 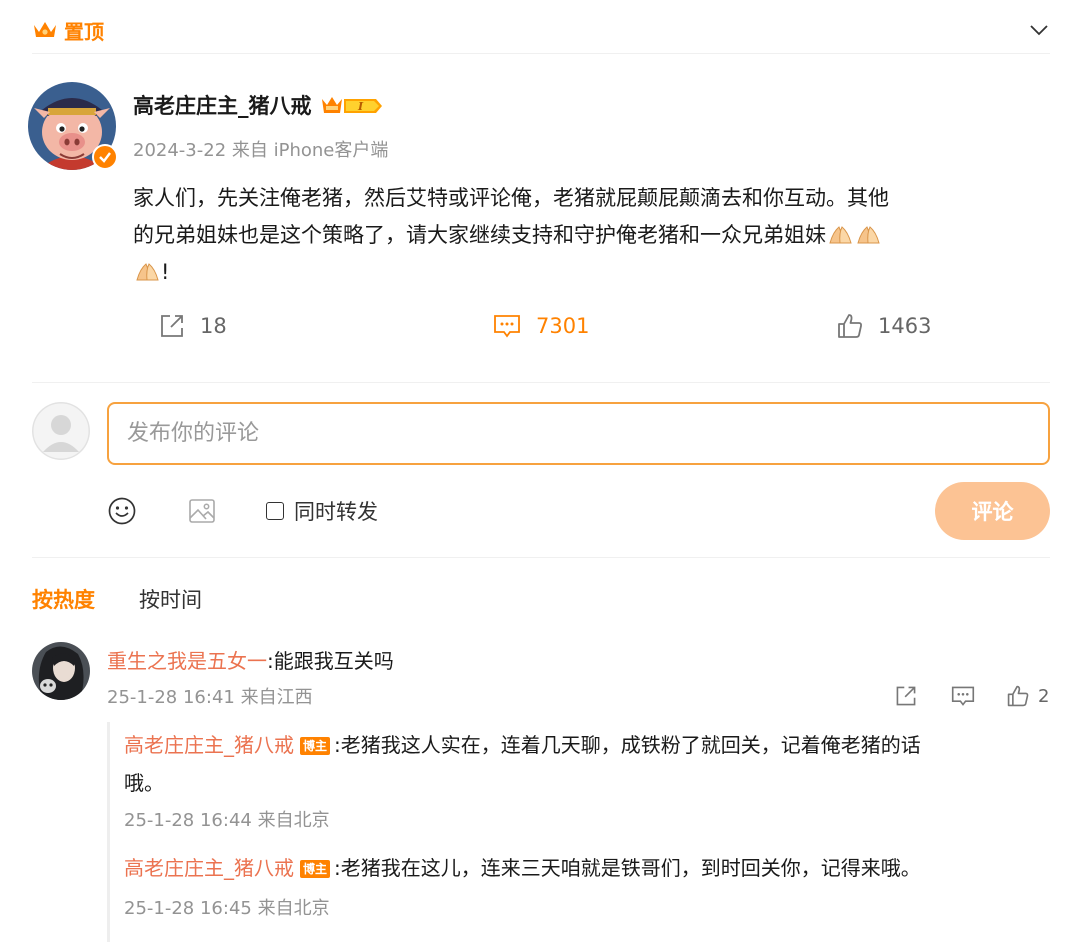 I want to click on svg-text: I, so click(x=360, y=106).